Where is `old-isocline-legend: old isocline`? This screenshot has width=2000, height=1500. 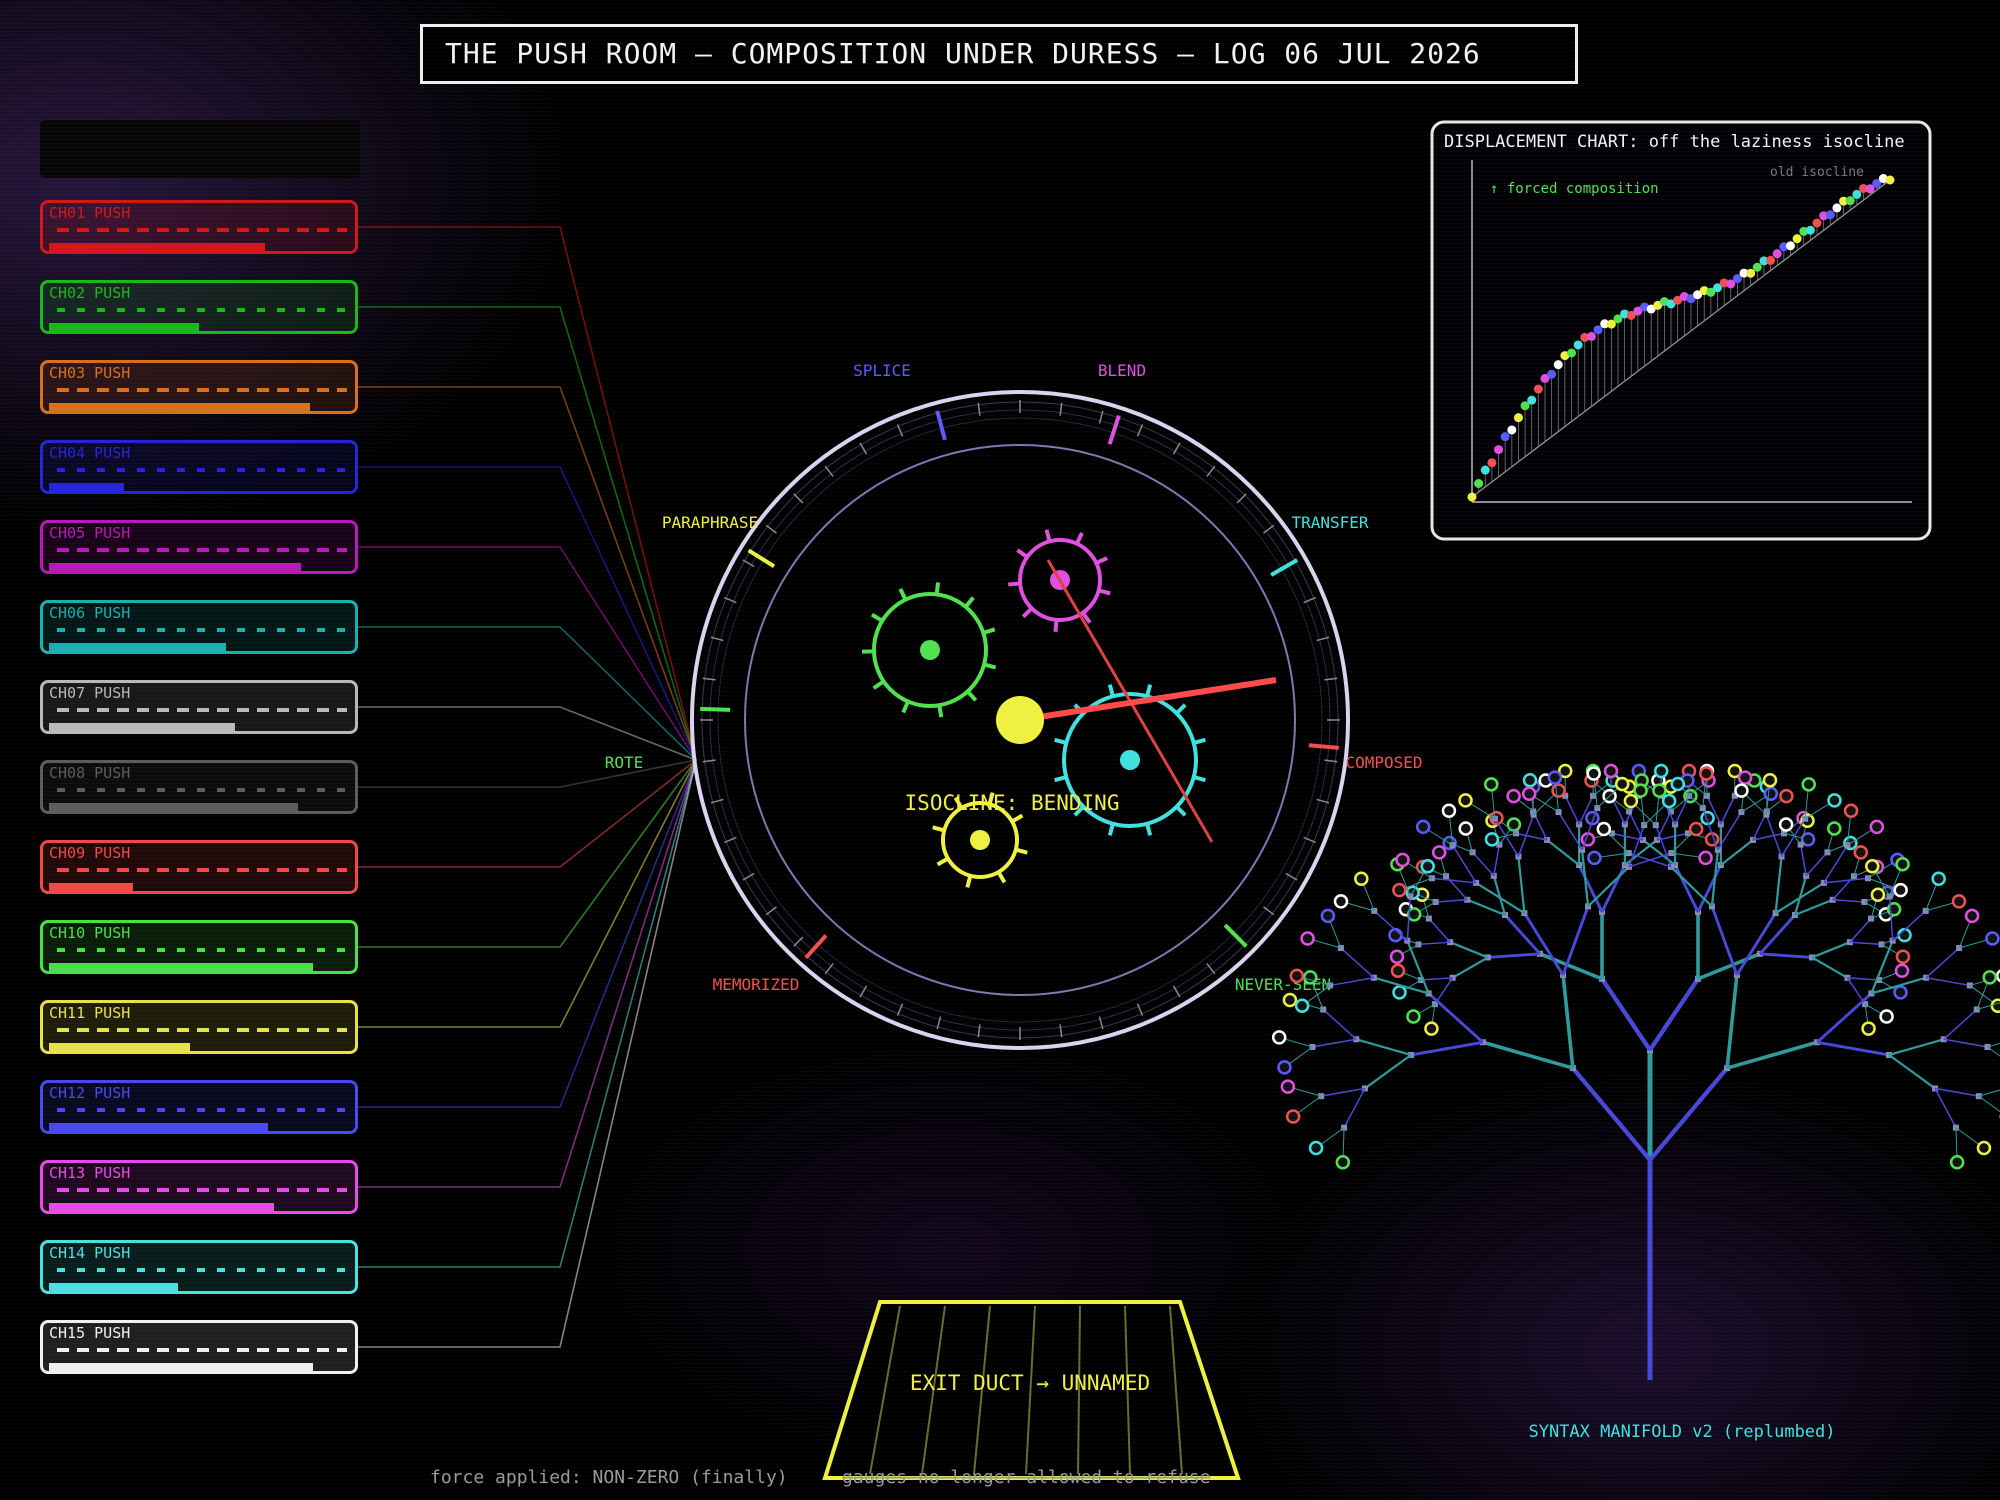
old-isocline-legend: old isocline is located at coordinates (1817, 172).